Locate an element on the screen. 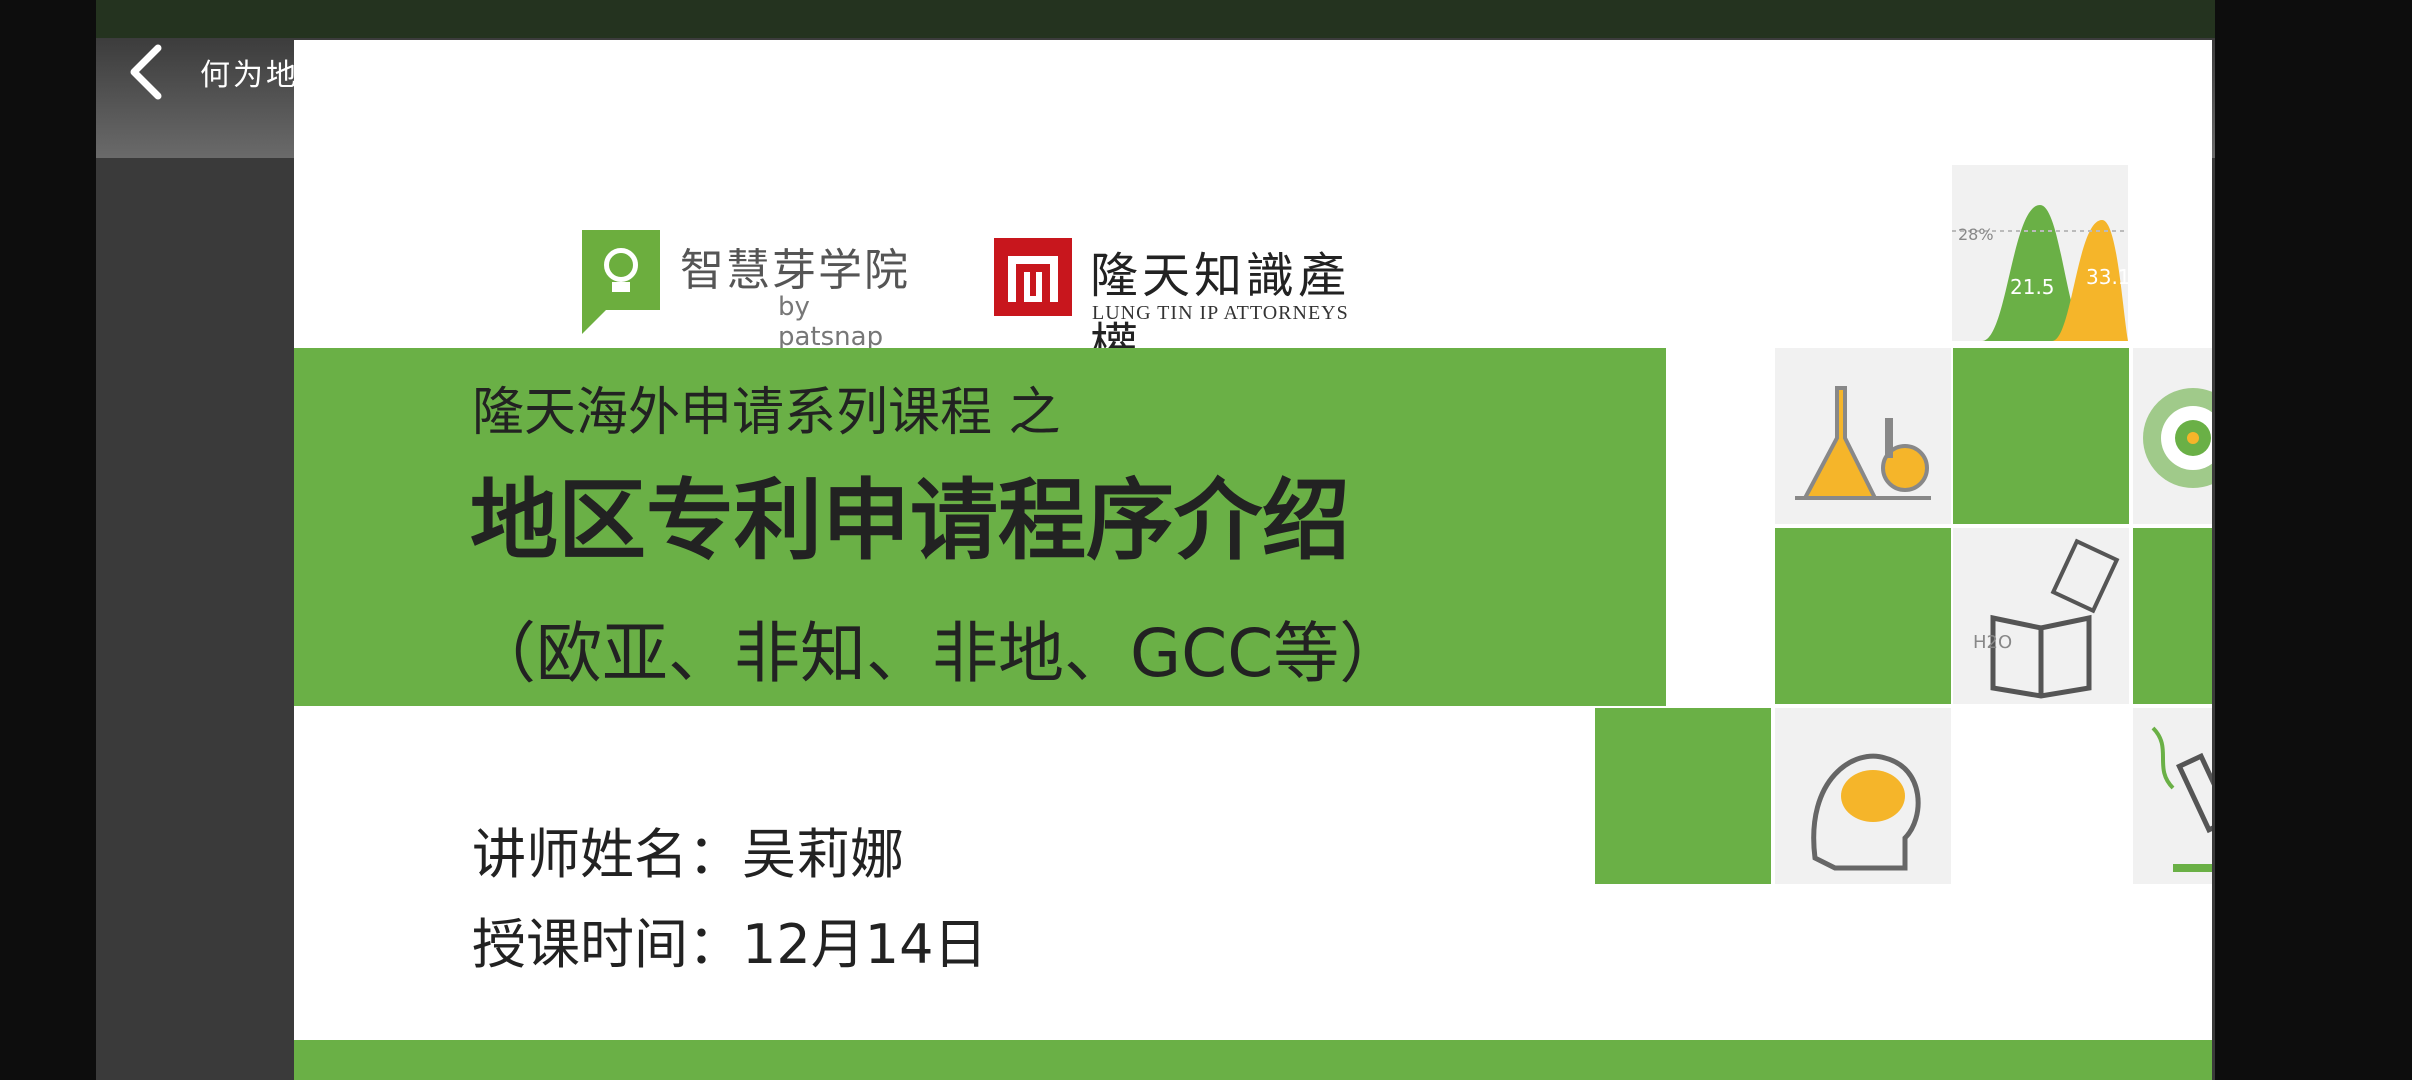 This screenshot has height=1080, width=2412. left-letterbox is located at coordinates (48, 540).